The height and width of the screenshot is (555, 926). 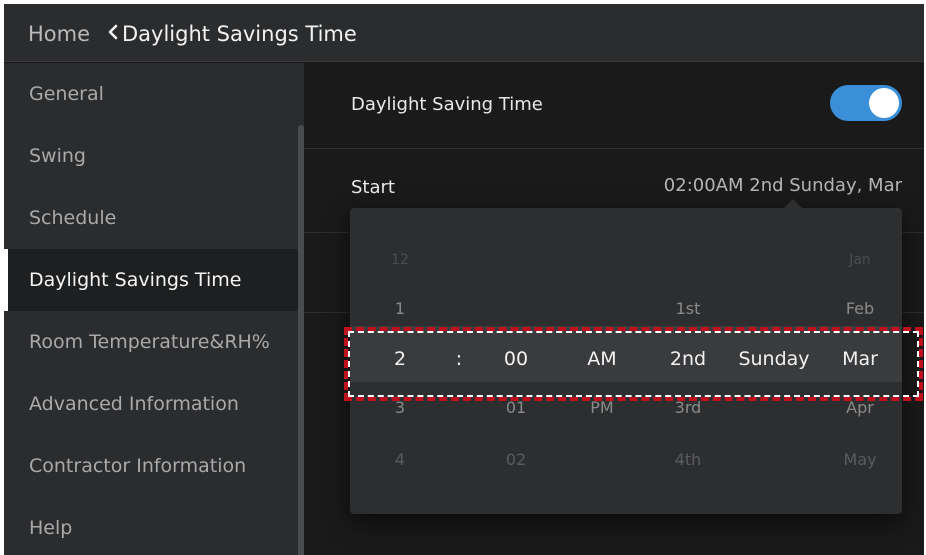 What do you see at coordinates (516, 407) in the screenshot?
I see `minute-option: 01` at bounding box center [516, 407].